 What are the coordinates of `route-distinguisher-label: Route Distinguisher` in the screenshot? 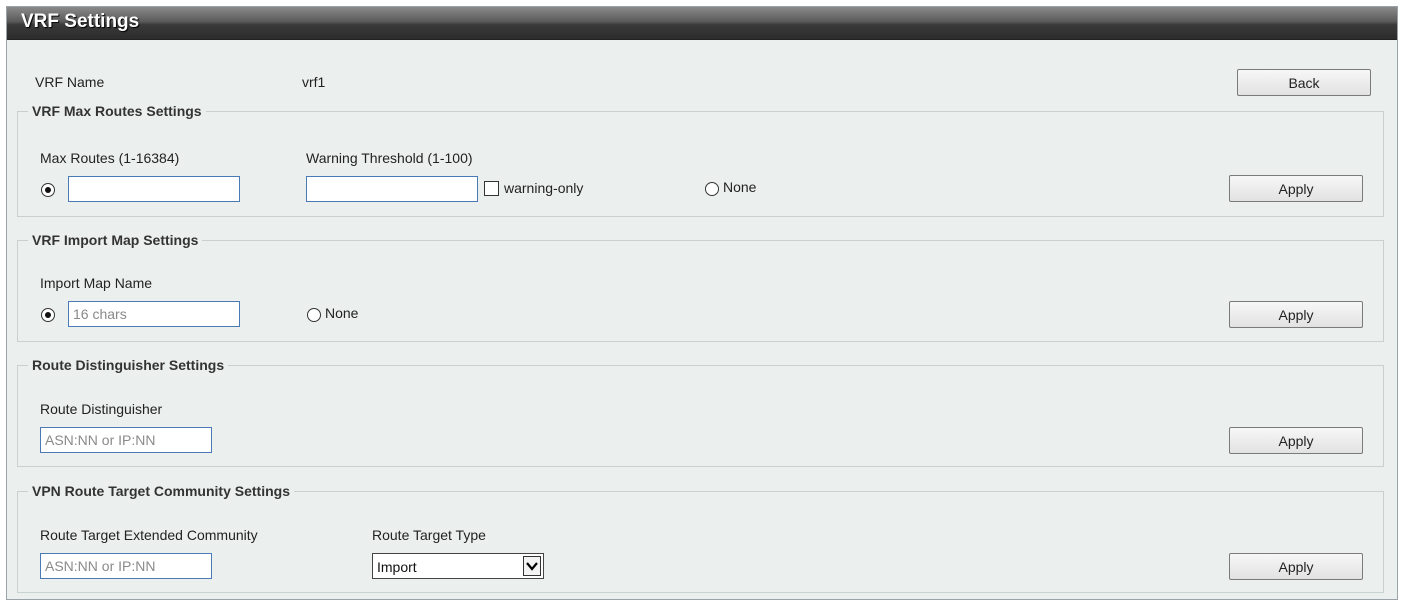 It's located at (101, 409).